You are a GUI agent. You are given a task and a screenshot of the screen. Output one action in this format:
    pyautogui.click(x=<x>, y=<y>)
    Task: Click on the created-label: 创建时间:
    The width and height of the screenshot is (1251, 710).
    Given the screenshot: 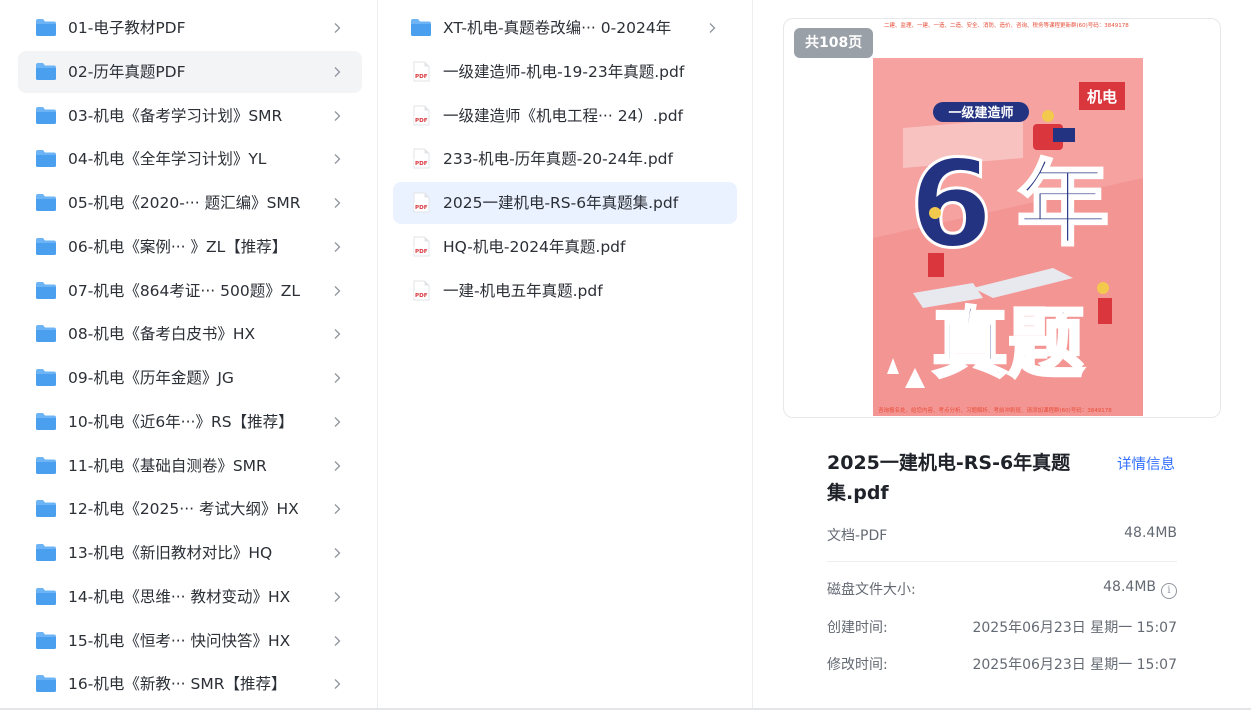 What is the action you would take?
    pyautogui.click(x=857, y=628)
    